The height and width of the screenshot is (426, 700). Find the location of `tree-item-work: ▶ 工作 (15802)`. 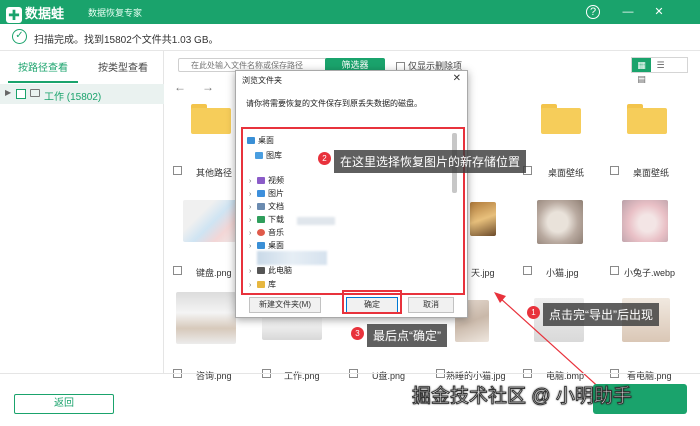

tree-item-work: ▶ 工作 (15802) is located at coordinates (82, 94).